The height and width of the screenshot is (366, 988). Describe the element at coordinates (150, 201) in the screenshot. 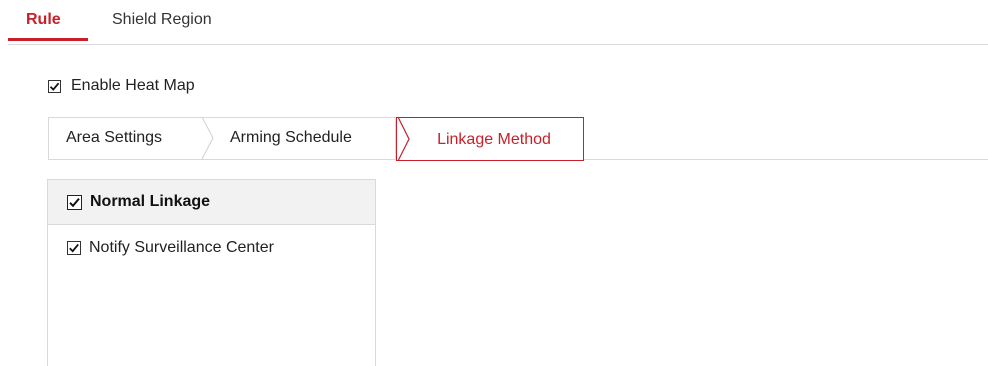

I see `normal-linkage-title: Normal Linkage` at that location.